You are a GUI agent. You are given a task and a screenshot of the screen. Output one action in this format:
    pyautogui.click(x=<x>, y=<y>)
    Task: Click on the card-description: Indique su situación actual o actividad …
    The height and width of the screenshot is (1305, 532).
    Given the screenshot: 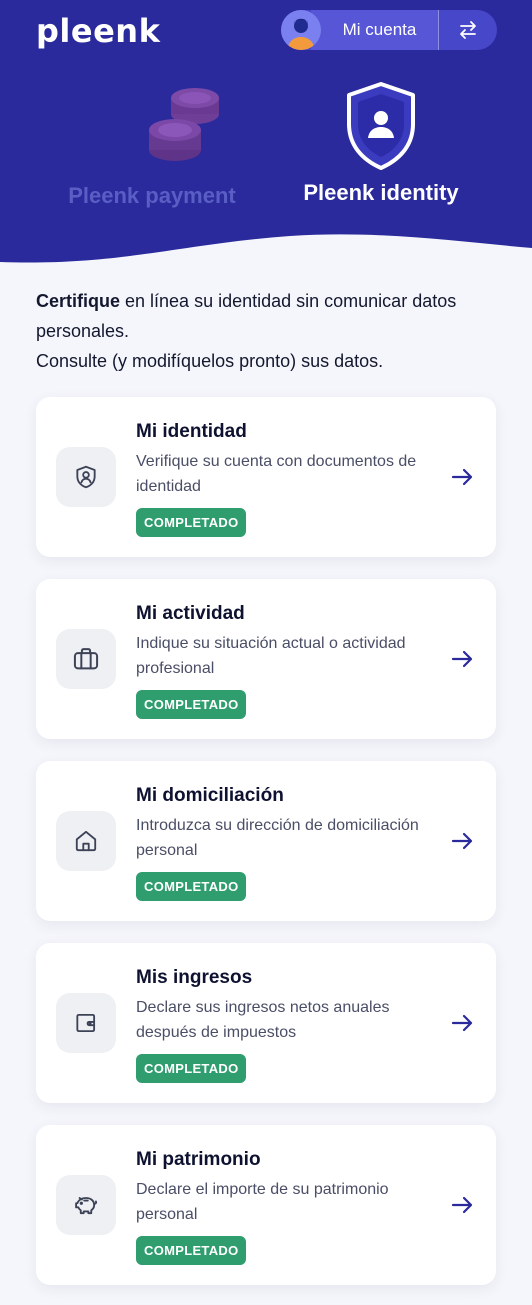 What is the action you would take?
    pyautogui.click(x=271, y=656)
    